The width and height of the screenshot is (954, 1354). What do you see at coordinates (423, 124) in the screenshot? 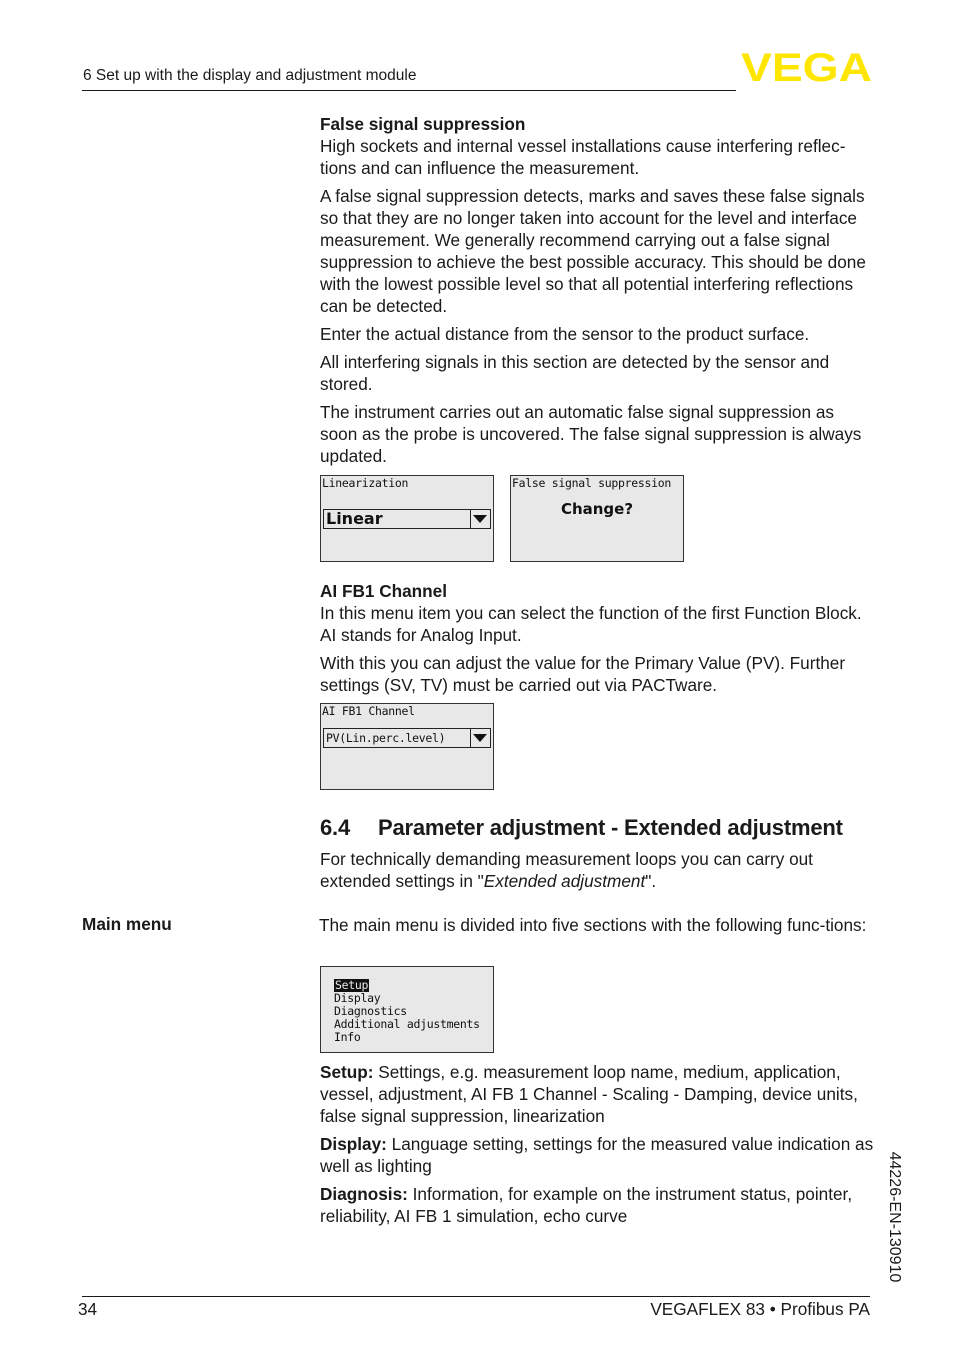
I see `false-signal-heading: False signal suppression` at bounding box center [423, 124].